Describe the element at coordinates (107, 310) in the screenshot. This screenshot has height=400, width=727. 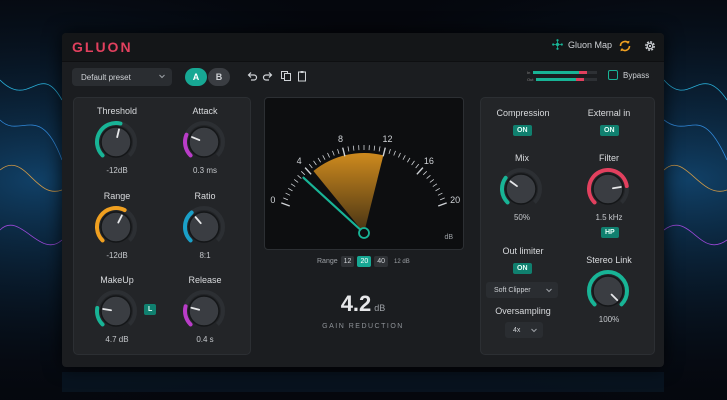
I see `knob-pointer` at that location.